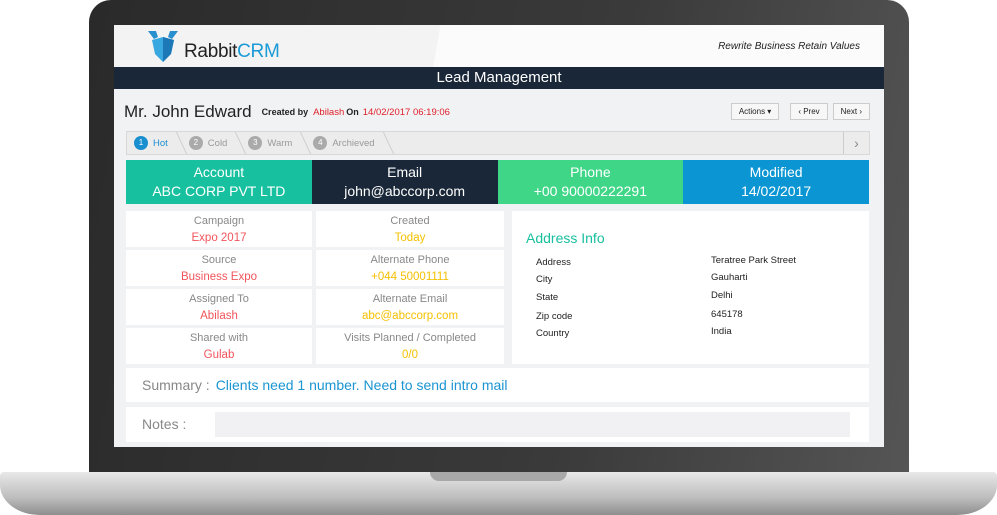 This screenshot has height=515, width=997. I want to click on field-alternate-email: Alternate Email abc@abccorp.com, so click(410, 307).